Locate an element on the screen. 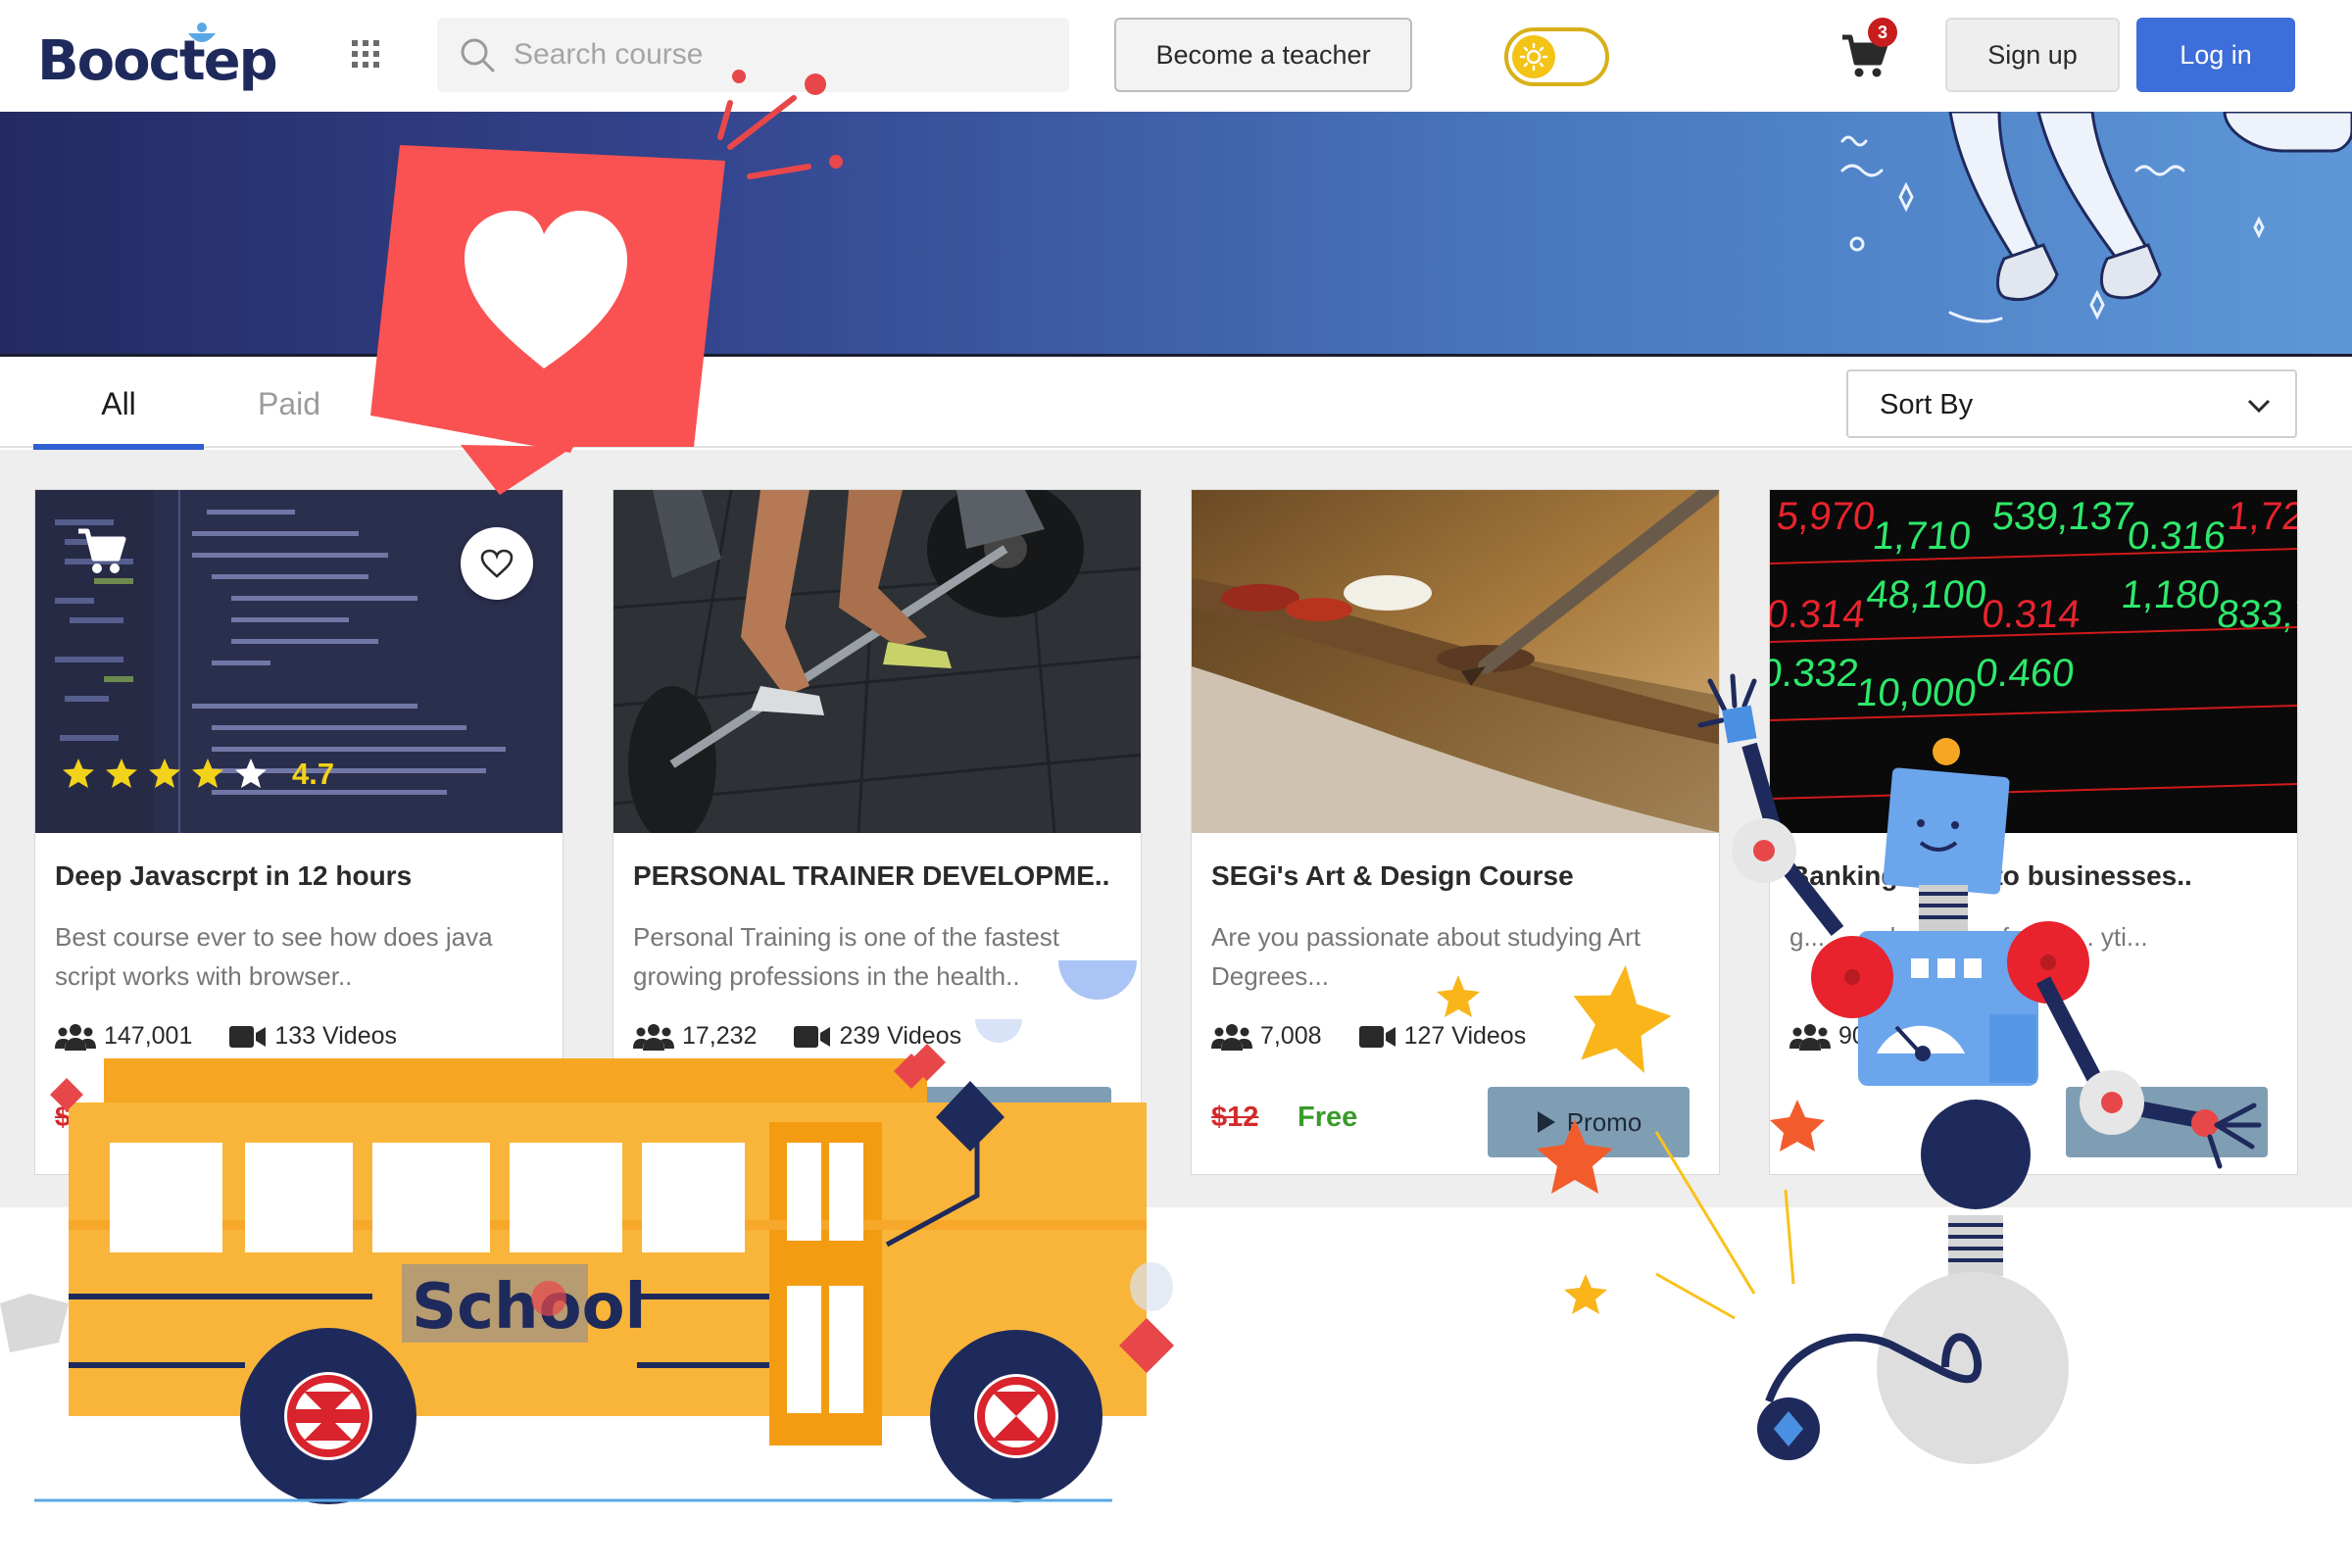 This screenshot has height=1568, width=2352. course-title: Banking ... gral to businesses.. is located at coordinates (2039, 876).